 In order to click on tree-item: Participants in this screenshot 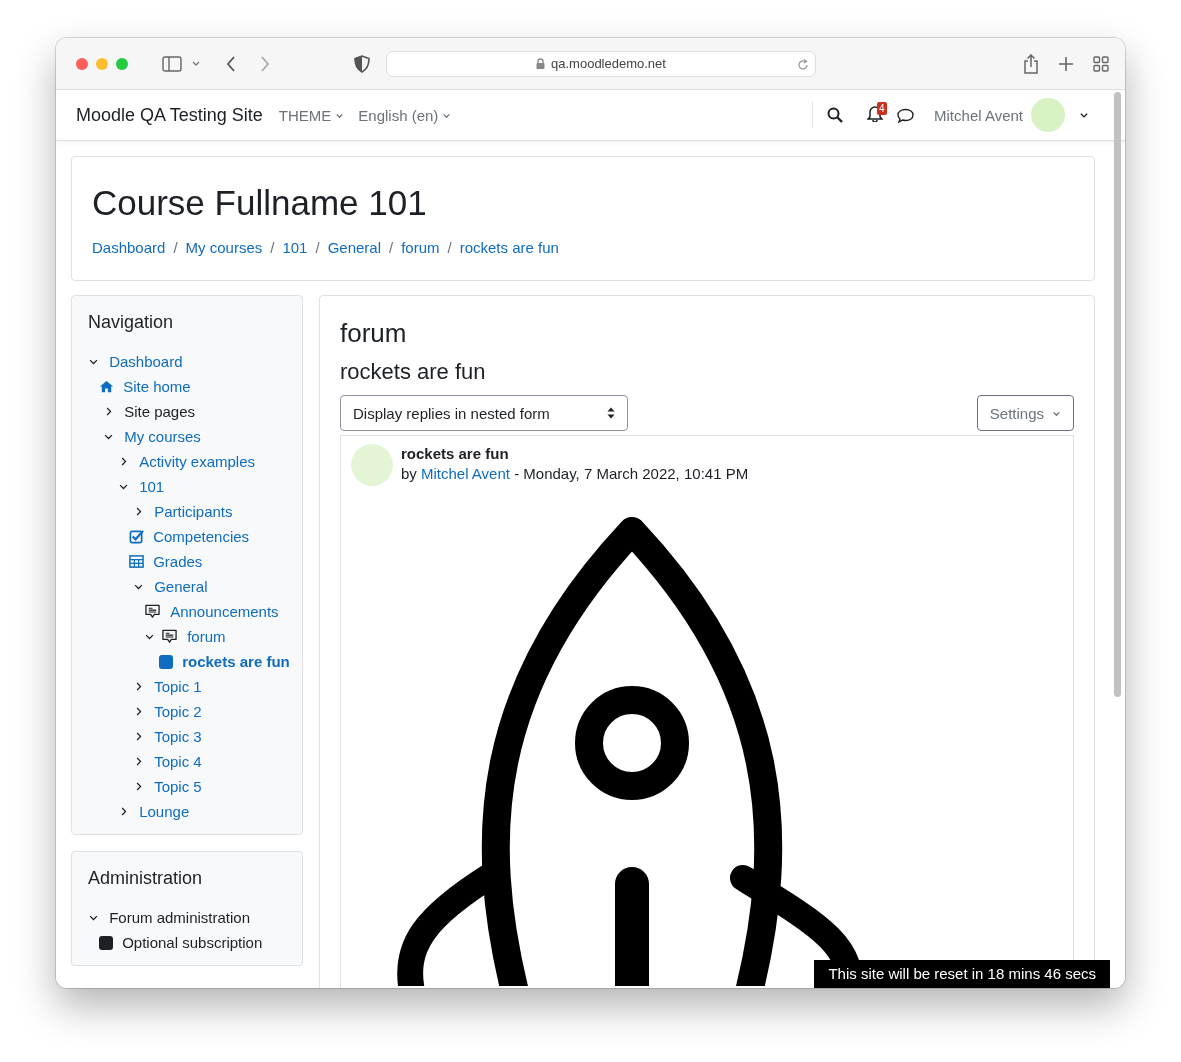, I will do `click(193, 511)`.